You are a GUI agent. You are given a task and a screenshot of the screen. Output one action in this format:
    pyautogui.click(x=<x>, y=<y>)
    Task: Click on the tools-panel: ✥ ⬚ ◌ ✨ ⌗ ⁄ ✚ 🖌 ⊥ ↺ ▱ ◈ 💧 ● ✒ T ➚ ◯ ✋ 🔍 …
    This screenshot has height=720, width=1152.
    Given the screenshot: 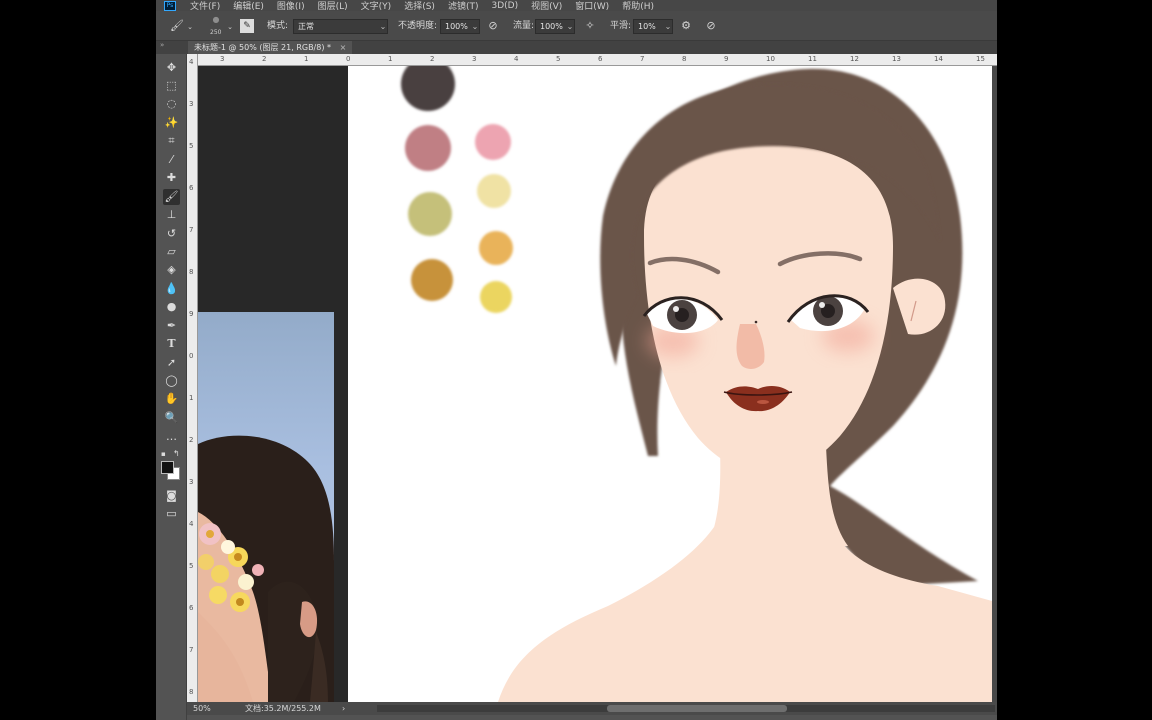 What is the action you would take?
    pyautogui.click(x=171, y=387)
    